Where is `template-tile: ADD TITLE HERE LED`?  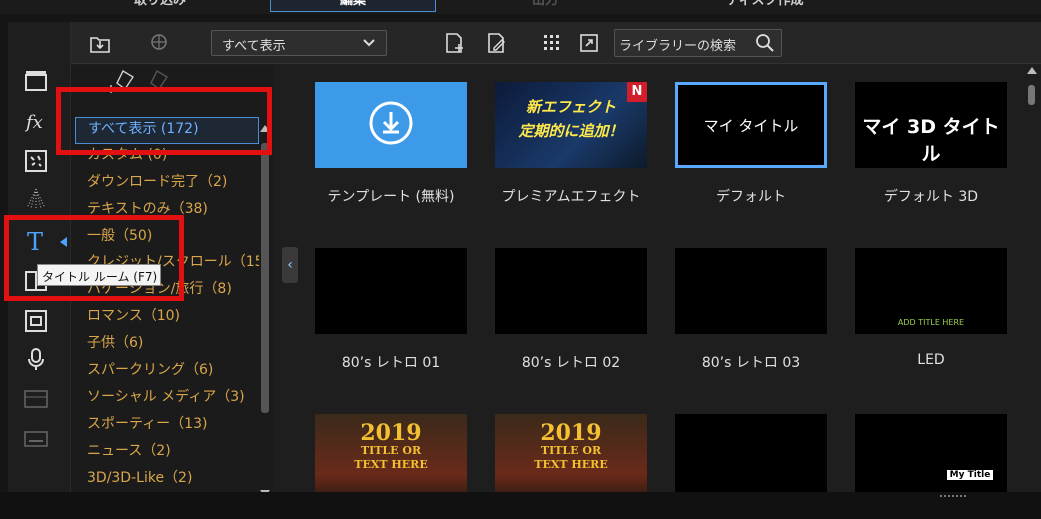
template-tile: ADD TITLE HERE LED is located at coordinates (931, 308).